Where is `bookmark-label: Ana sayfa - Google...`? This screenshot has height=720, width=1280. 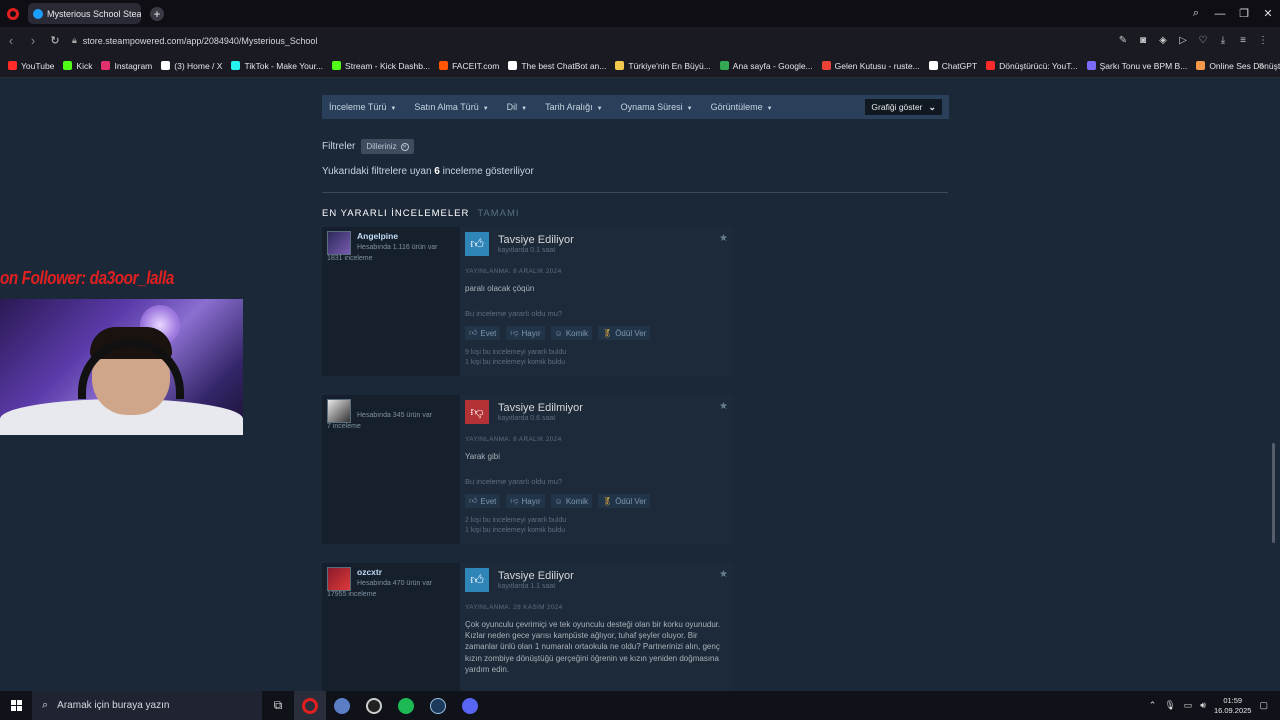 bookmark-label: Ana sayfa - Google... is located at coordinates (772, 65).